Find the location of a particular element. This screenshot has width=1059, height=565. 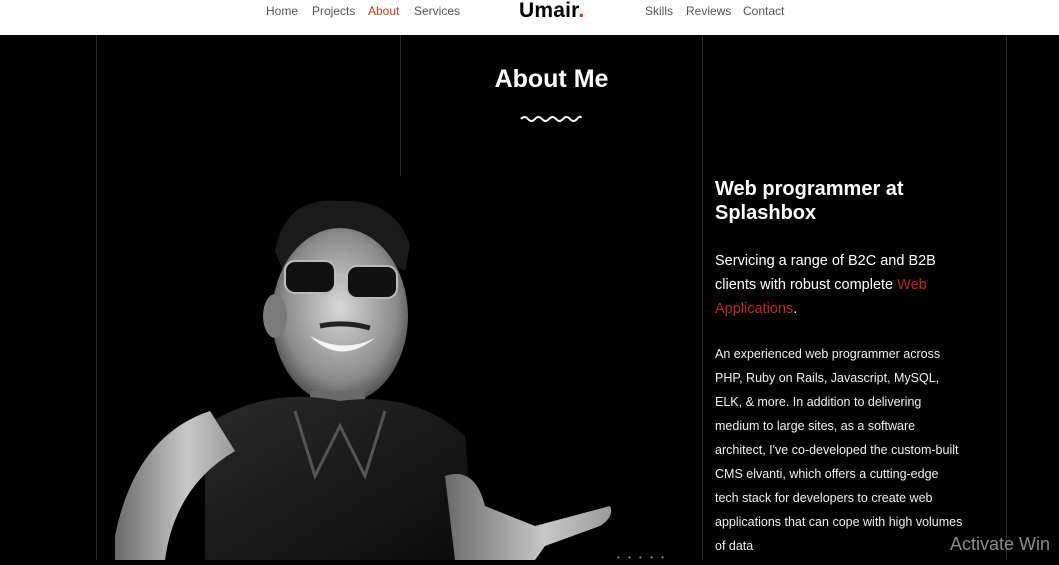

section-title: About Me is located at coordinates (551, 79).